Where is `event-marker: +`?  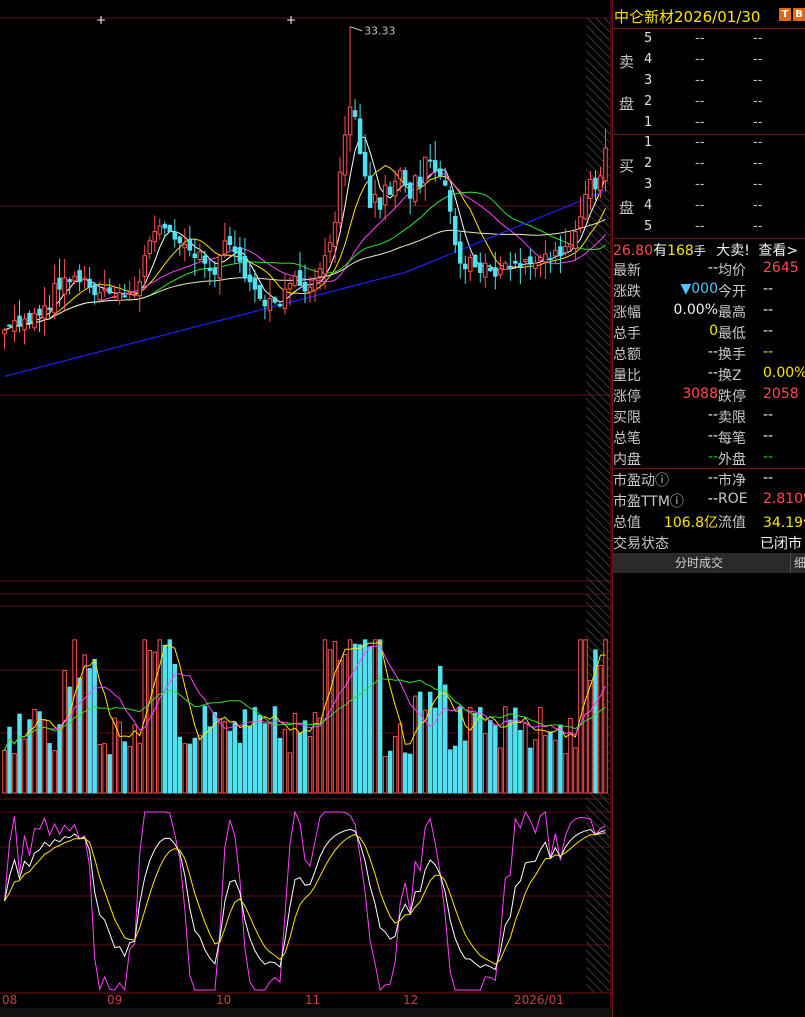
event-marker: + is located at coordinates (101, 20).